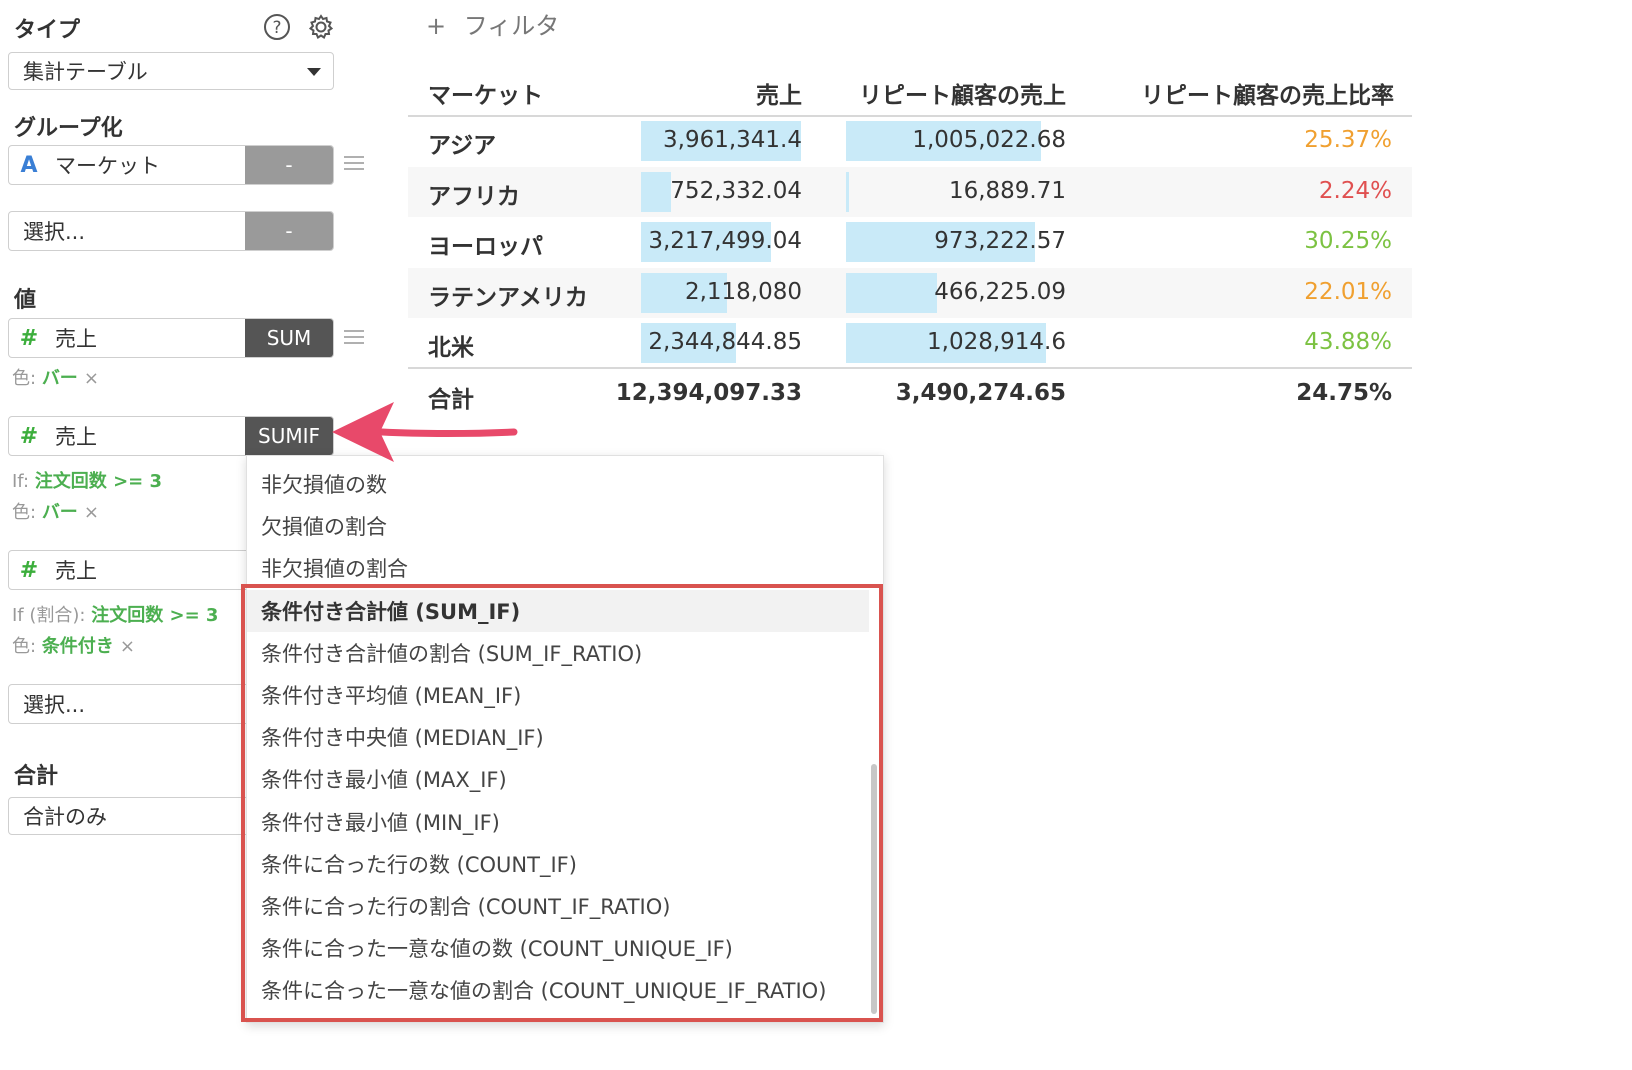 This screenshot has height=1070, width=1632. Describe the element at coordinates (65, 817) in the screenshot. I see `total-select-value: 合計のみ` at that location.